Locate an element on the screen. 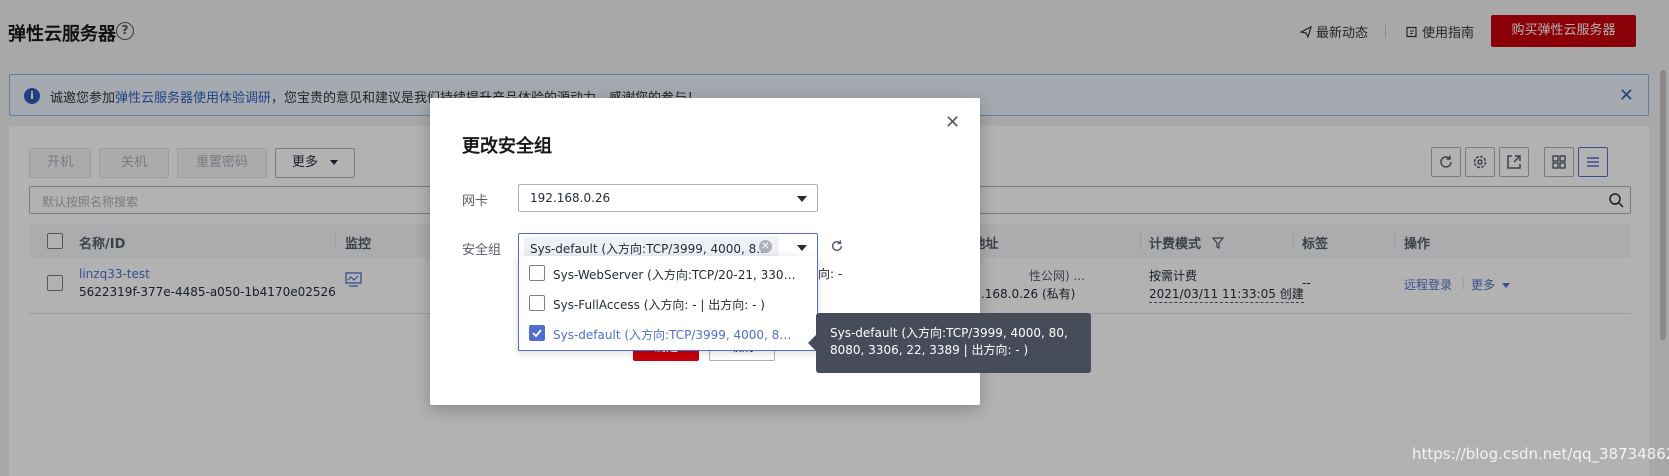 This screenshot has width=1669, height=476. check-icon is located at coordinates (537, 333).